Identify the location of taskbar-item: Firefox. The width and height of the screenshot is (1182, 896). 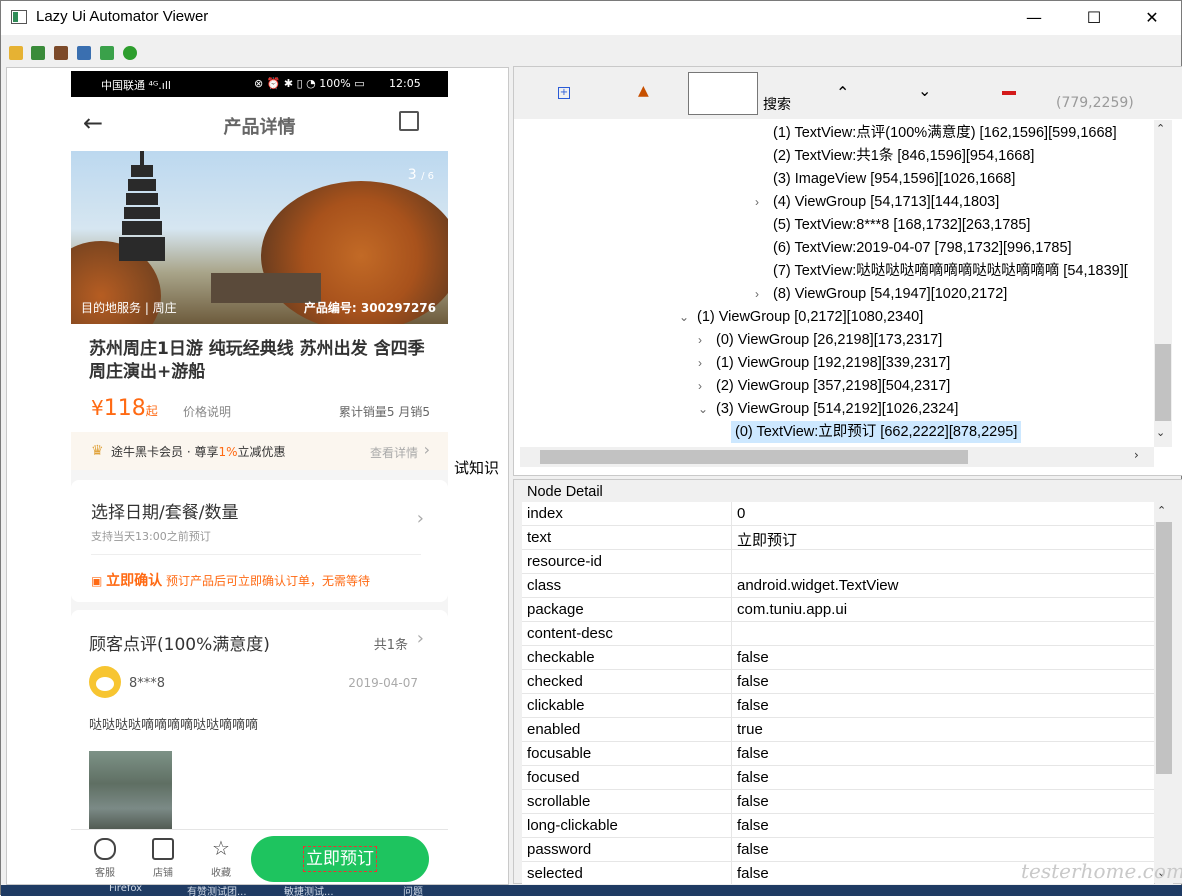
(125, 889).